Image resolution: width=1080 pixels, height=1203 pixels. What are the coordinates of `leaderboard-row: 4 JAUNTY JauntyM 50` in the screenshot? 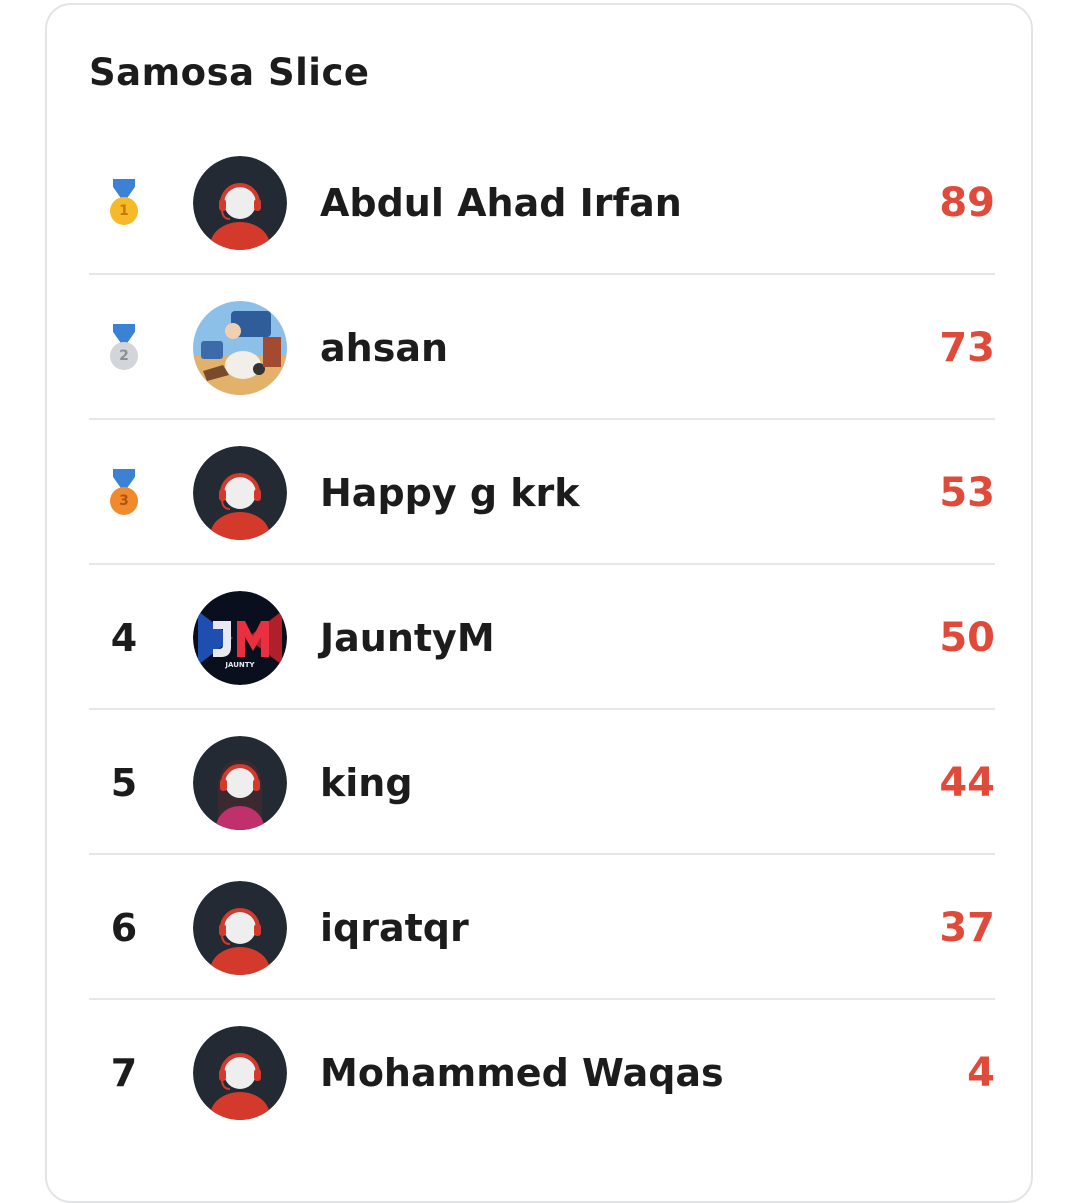 It's located at (542, 637).